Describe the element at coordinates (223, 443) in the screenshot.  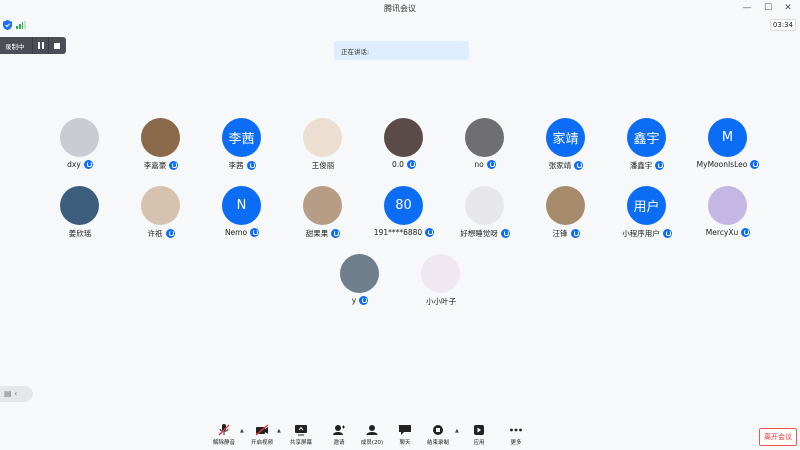
I see `unmute-label: 解除静音` at that location.